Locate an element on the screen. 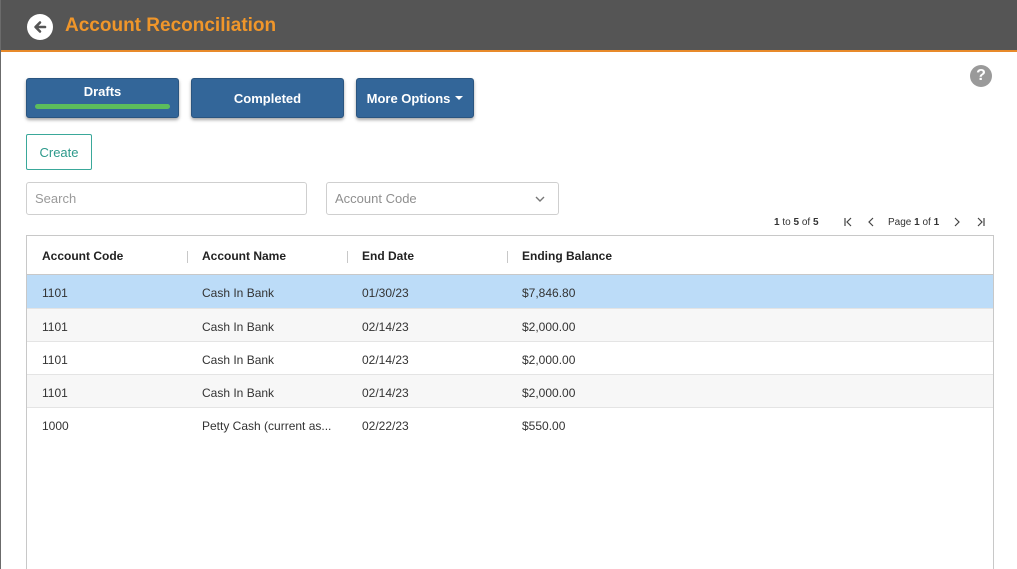  last-page-button is located at coordinates (981, 222).